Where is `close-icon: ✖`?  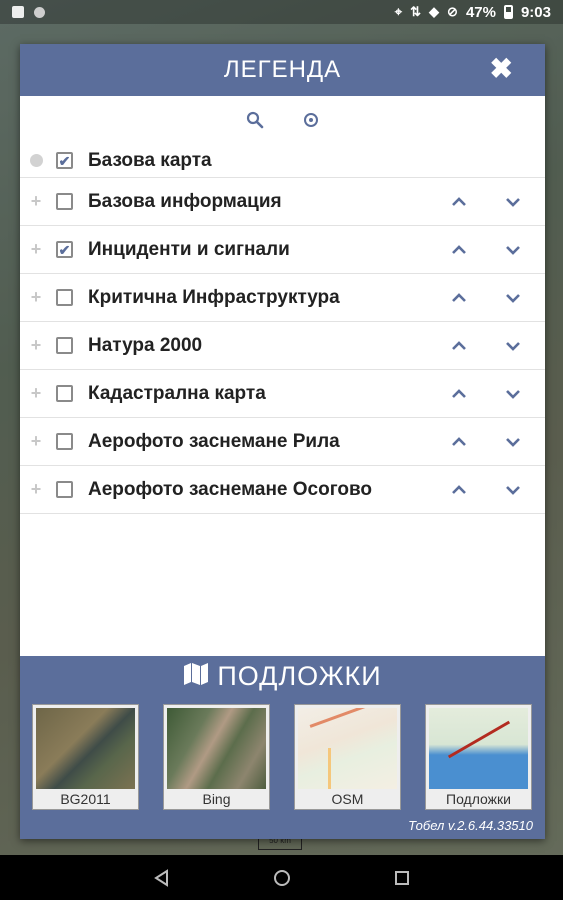
close-icon: ✖ is located at coordinates (501, 69).